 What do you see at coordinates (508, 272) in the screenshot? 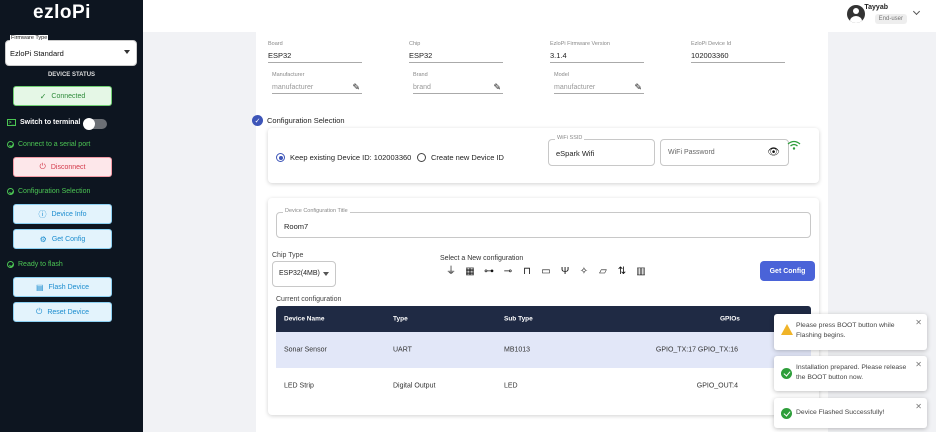
I see `potentiometer-icon: ⊸` at bounding box center [508, 272].